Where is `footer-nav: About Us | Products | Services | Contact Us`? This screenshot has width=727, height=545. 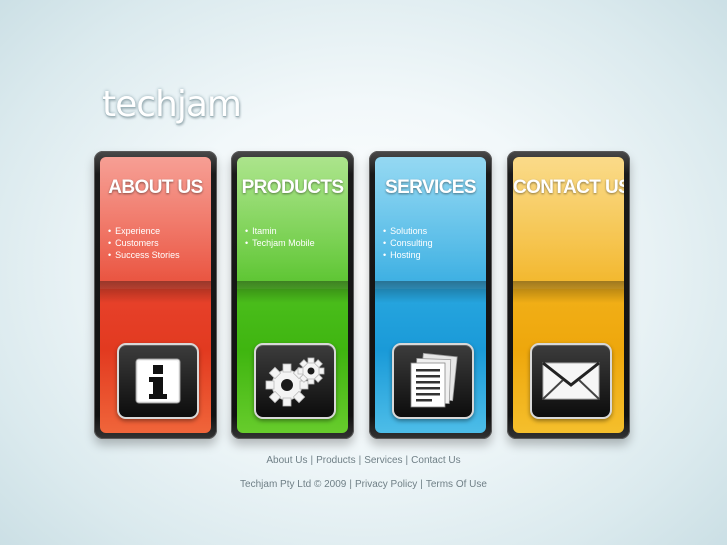 footer-nav: About Us | Products | Services | Contact Us is located at coordinates (363, 460).